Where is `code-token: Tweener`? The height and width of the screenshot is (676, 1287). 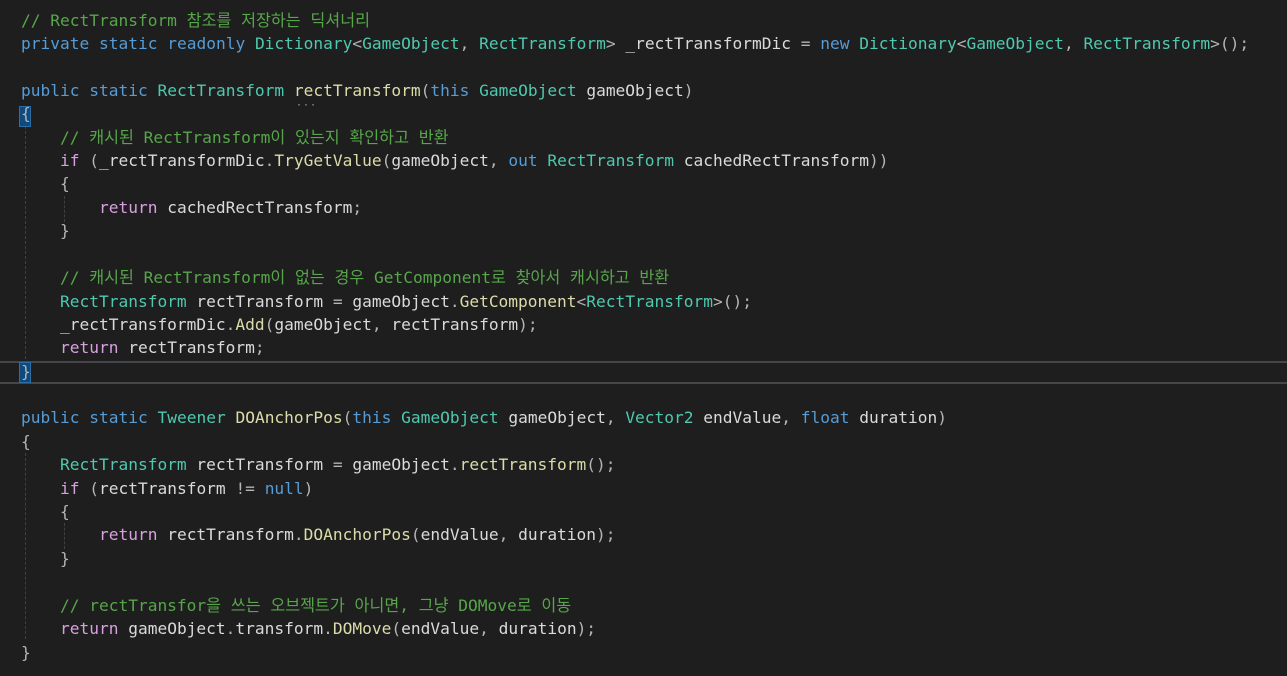 code-token: Tweener is located at coordinates (191, 417).